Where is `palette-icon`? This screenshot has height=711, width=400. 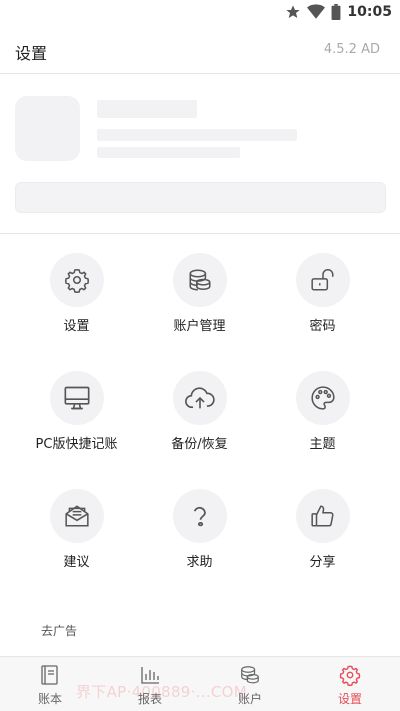 palette-icon is located at coordinates (322, 398).